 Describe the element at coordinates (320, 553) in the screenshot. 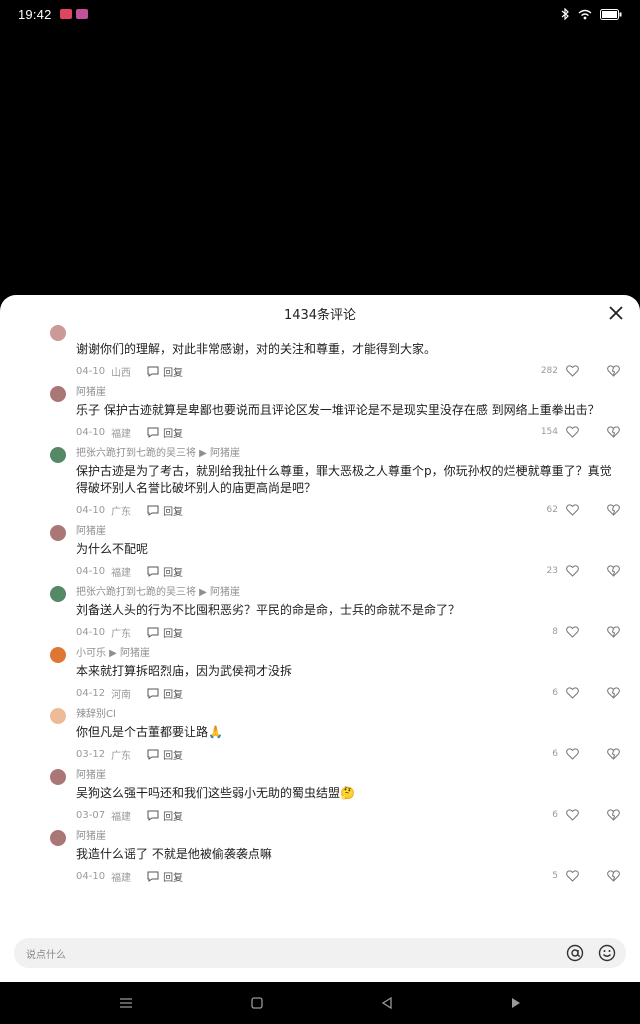

I see `comment-item: 阿猪崖 为什么不配呢 04-10 福建 回复 23` at that location.